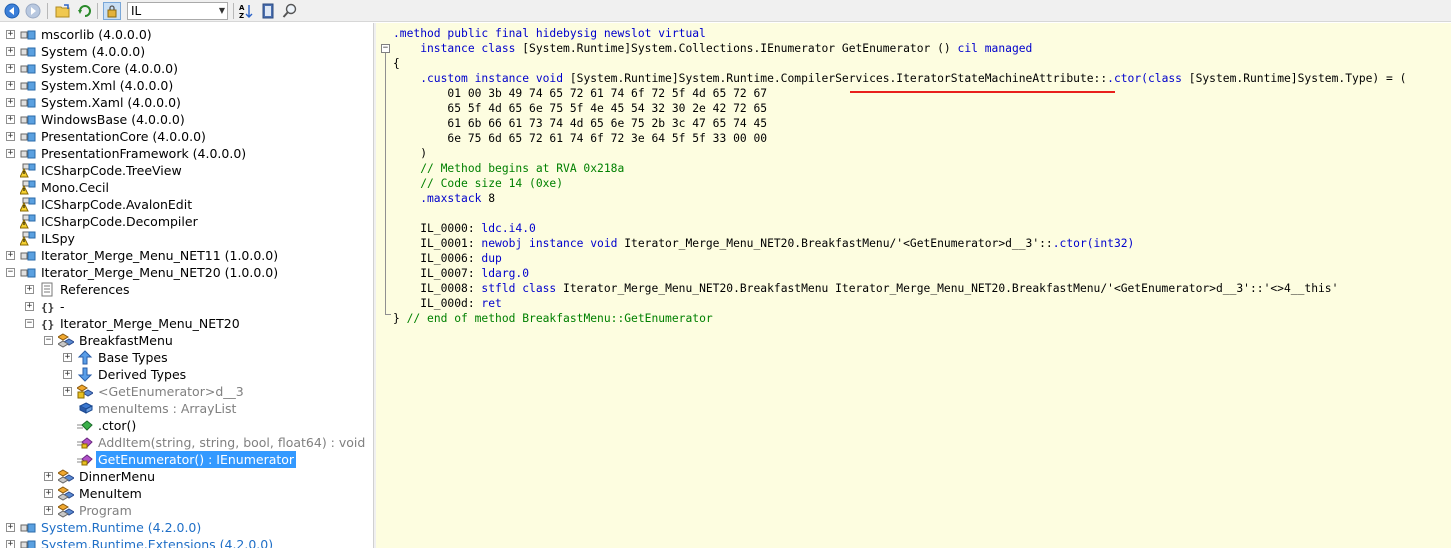 Image resolution: width=1451 pixels, height=548 pixels. I want to click on tree-item: Mono.Cecil, so click(186, 187).